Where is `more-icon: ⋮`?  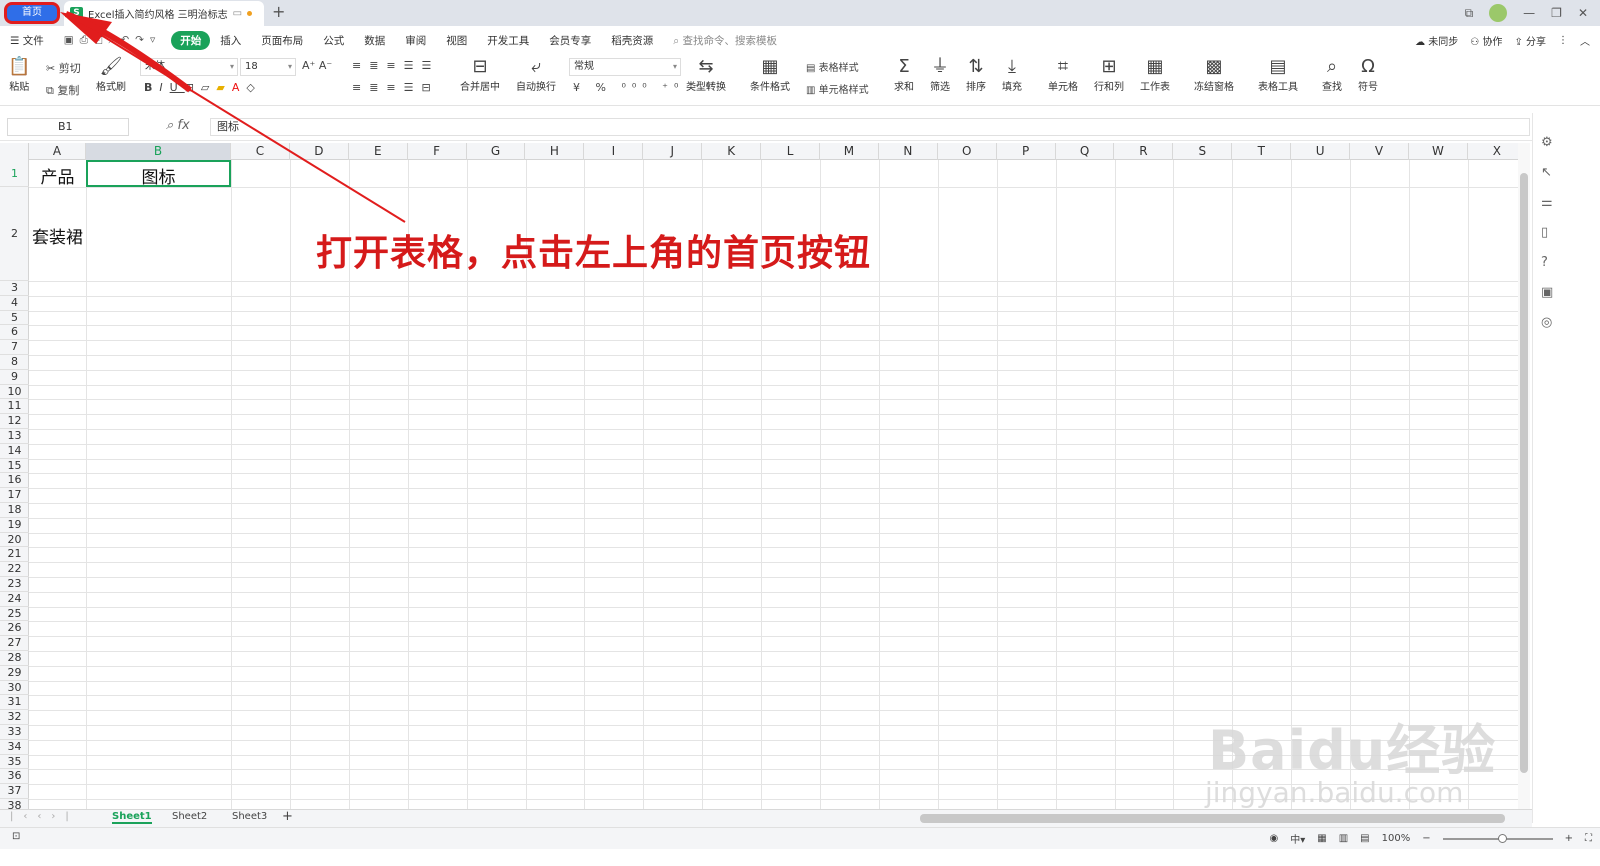 more-icon: ⋮ is located at coordinates (1563, 40).